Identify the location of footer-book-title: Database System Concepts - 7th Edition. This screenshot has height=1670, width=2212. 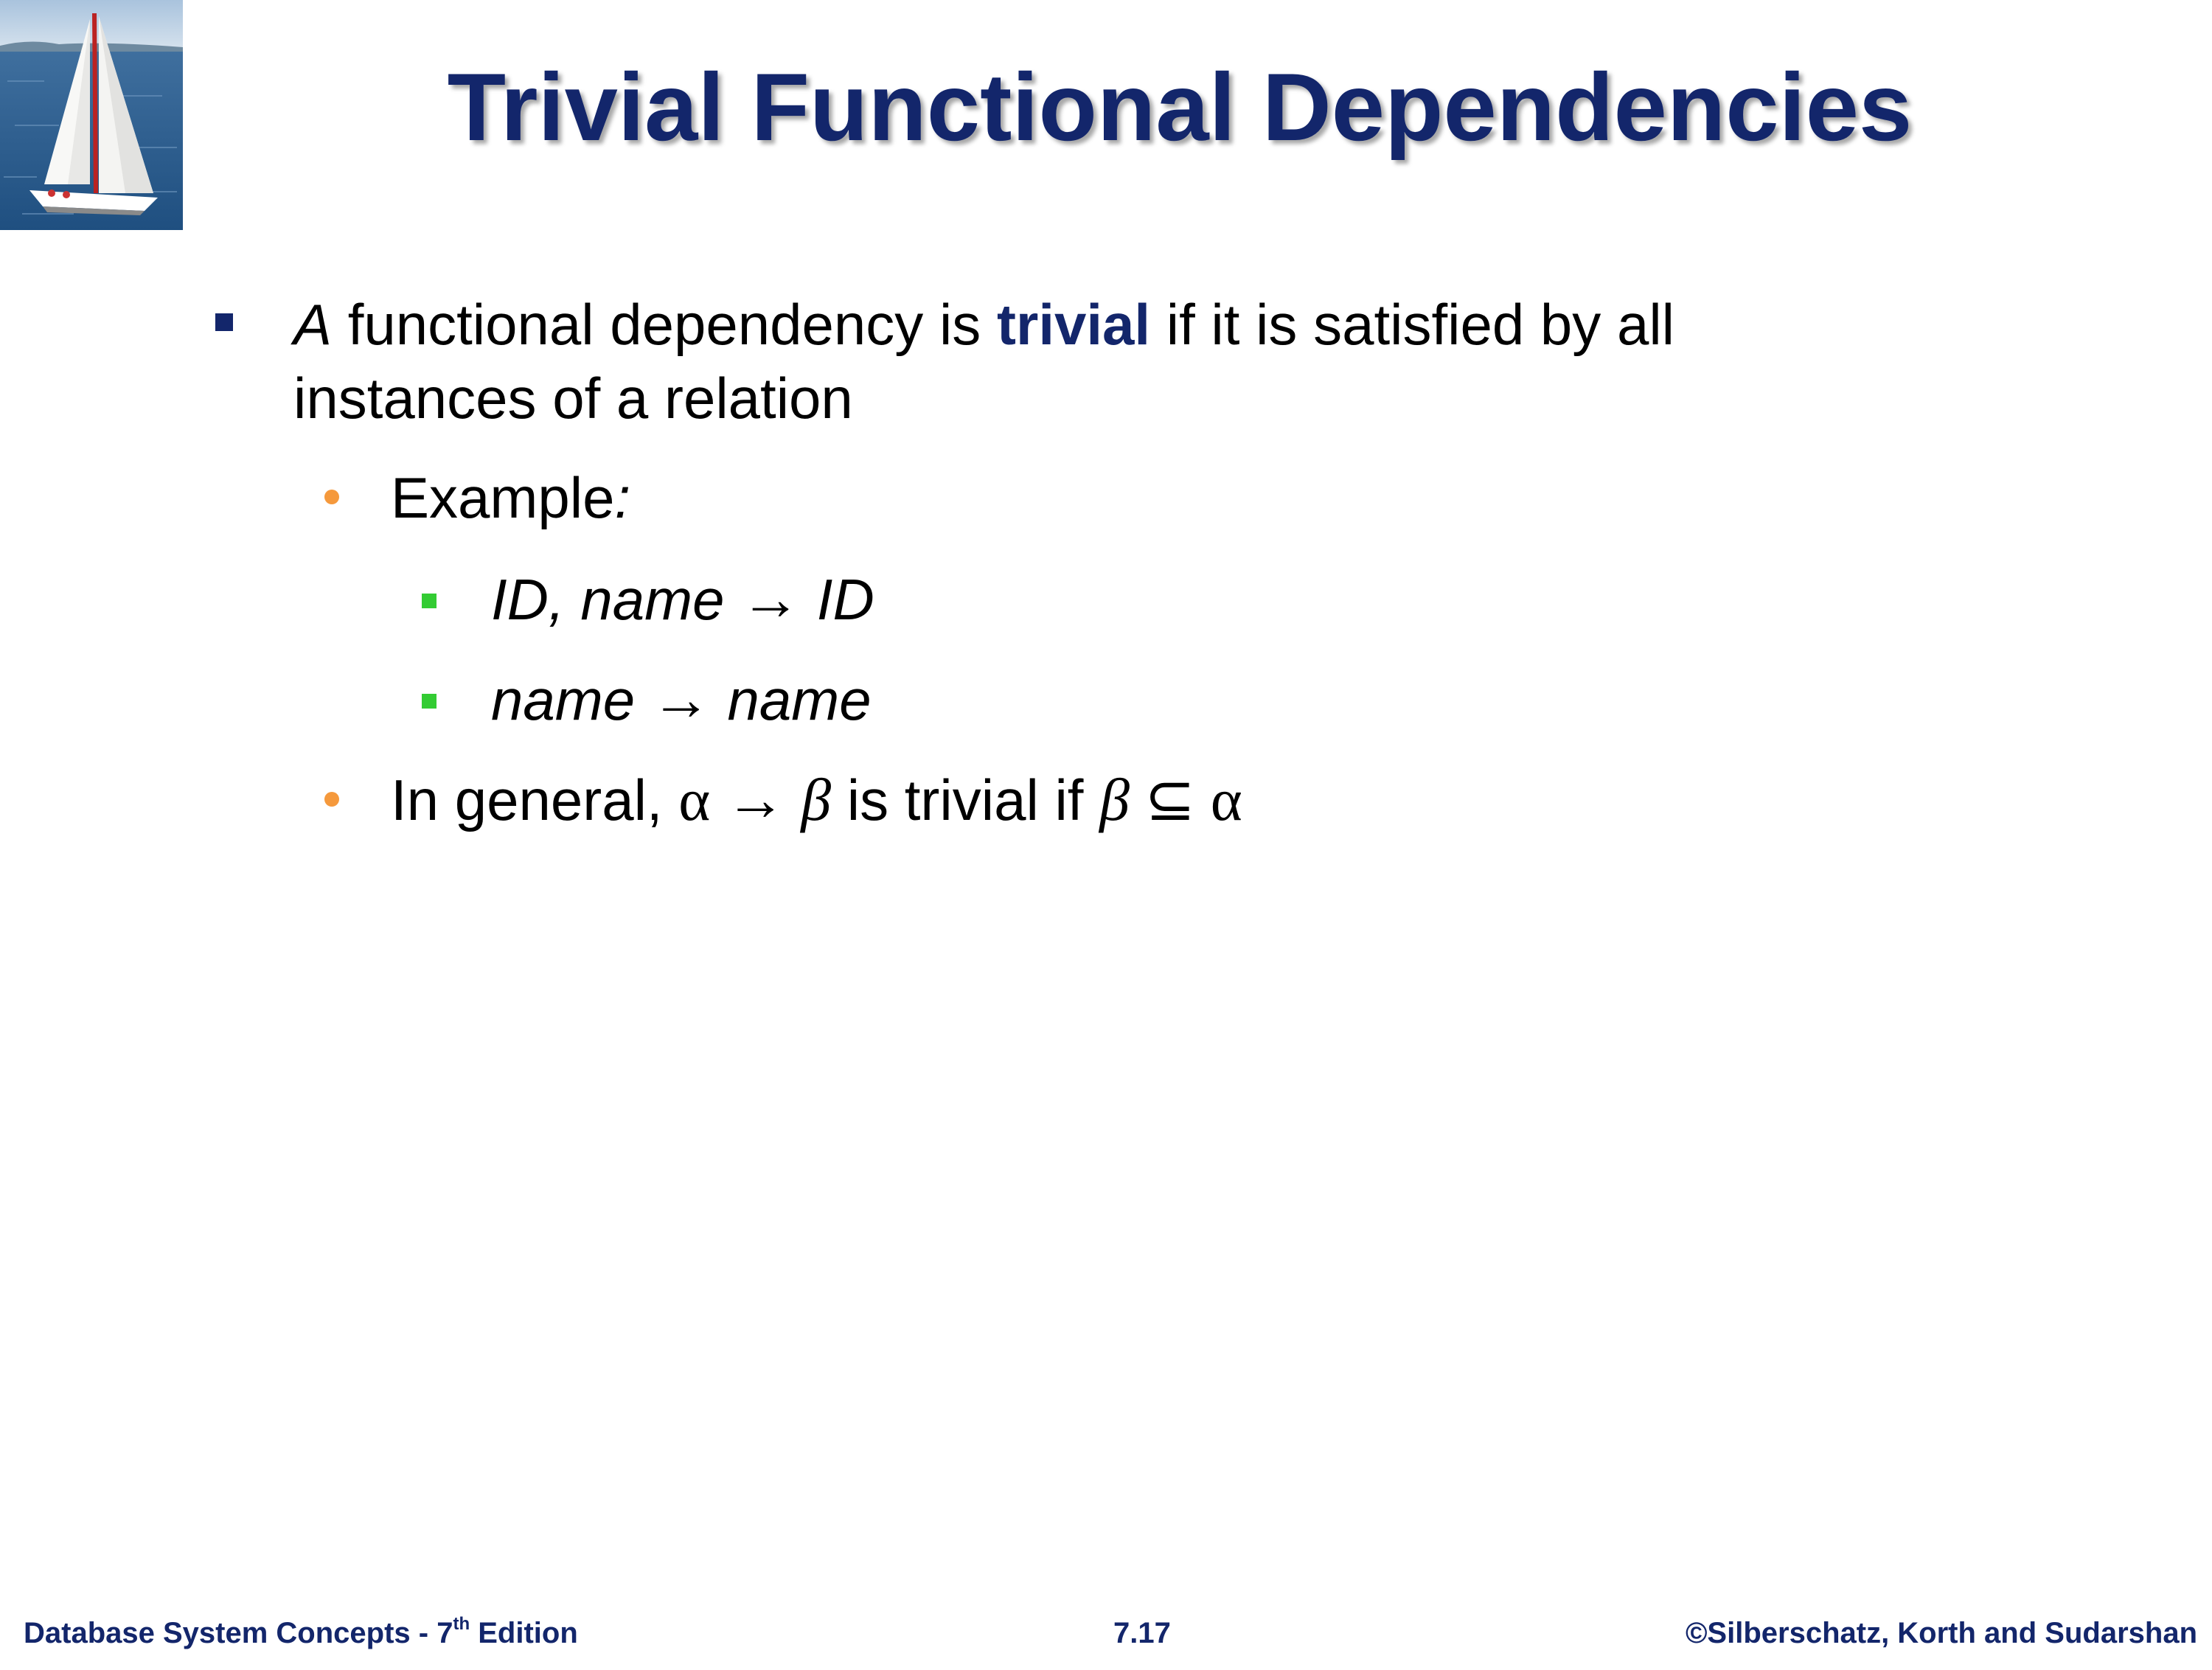
(301, 1640).